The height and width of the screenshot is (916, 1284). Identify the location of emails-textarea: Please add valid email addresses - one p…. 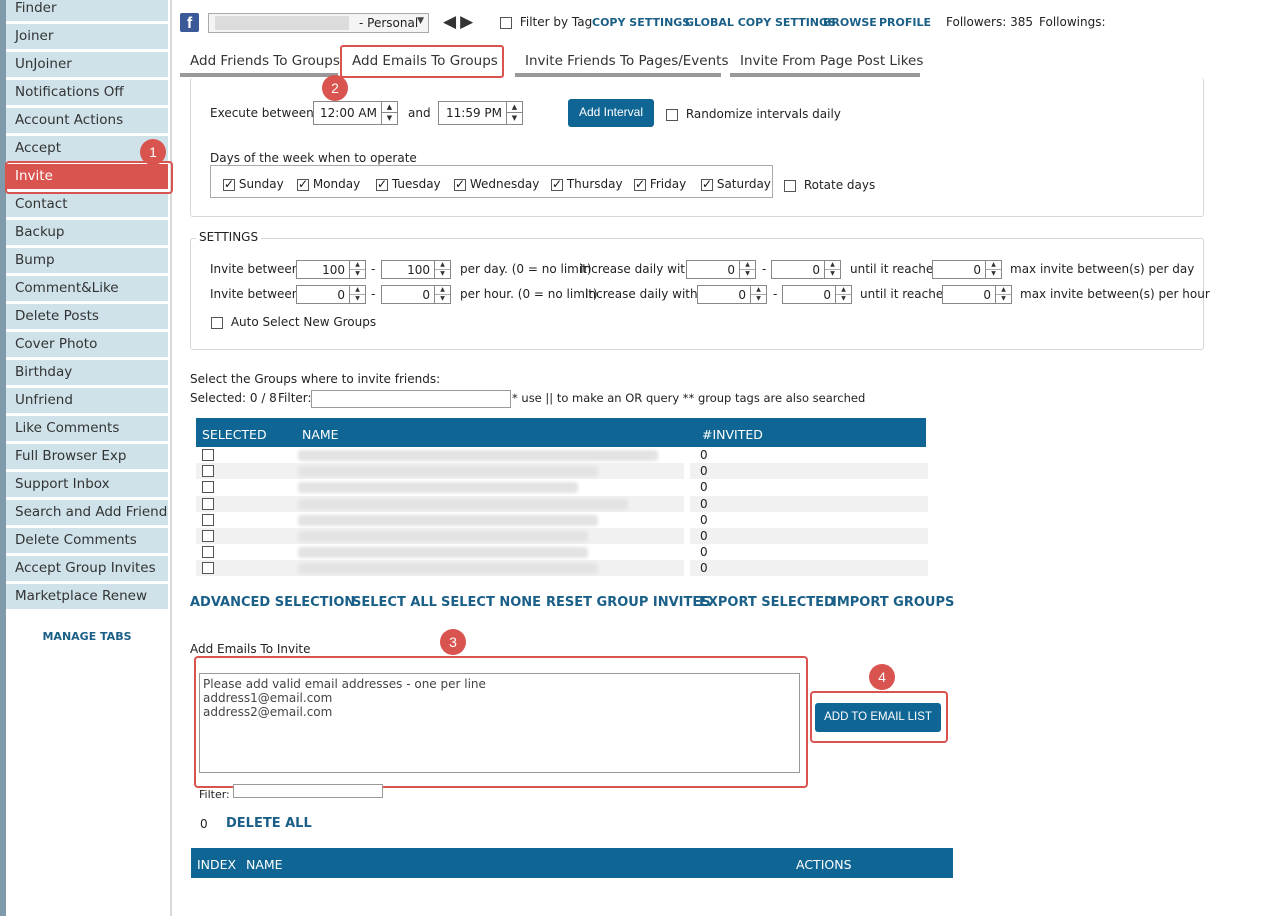
(499, 723).